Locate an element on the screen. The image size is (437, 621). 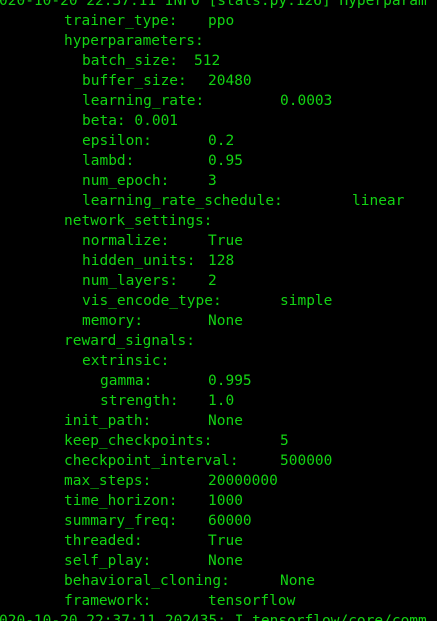
config-key: checkpoint_interval: is located at coordinates (151, 461).